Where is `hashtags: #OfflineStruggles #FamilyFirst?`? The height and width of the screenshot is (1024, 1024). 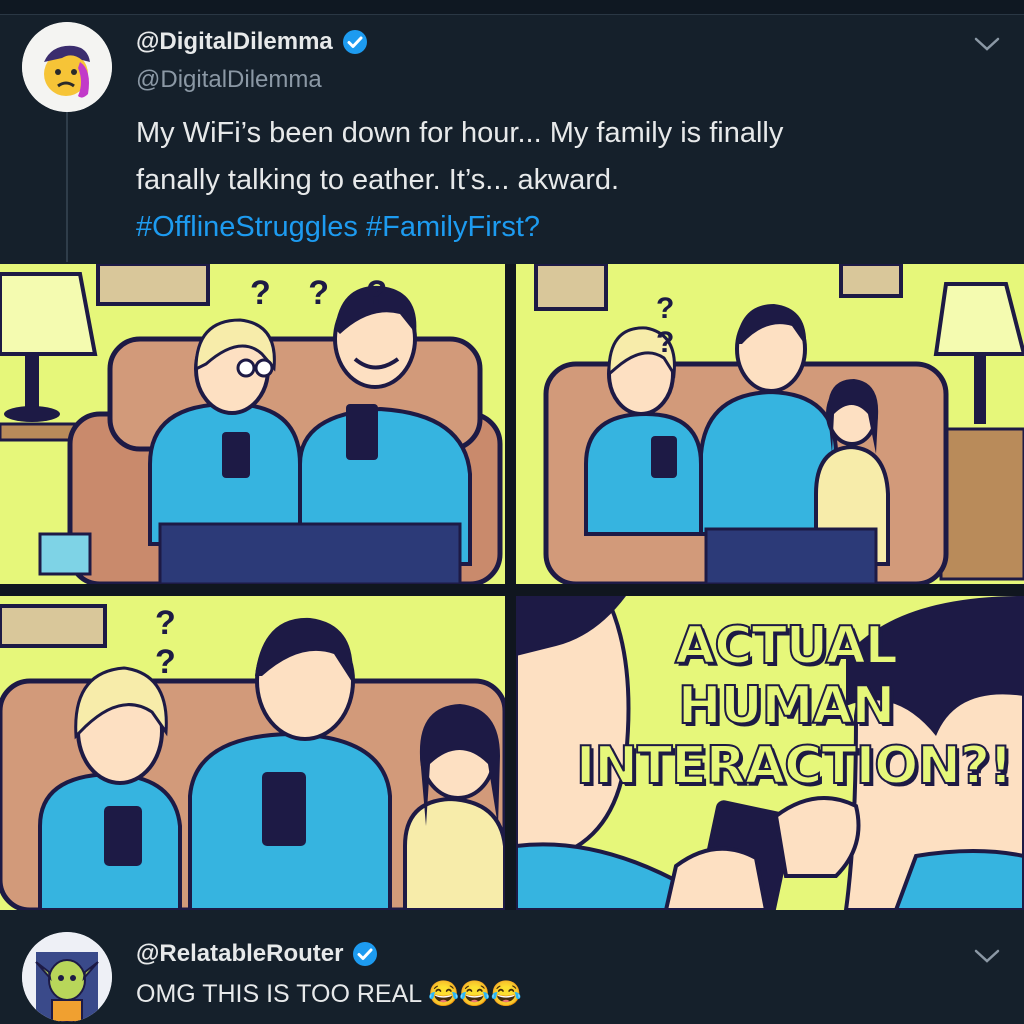
hashtags: #OfflineStruggles #FamilyFirst? is located at coordinates (566, 227).